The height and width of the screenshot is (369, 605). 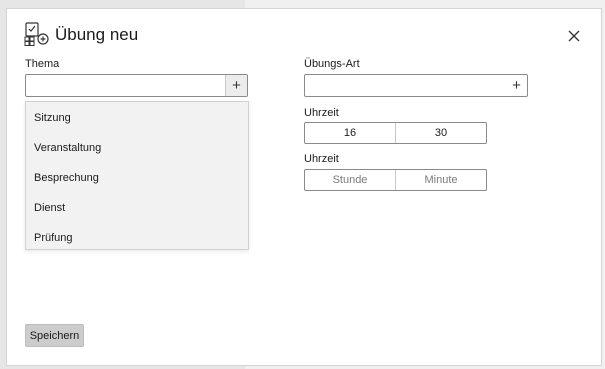 What do you see at coordinates (49, 208) in the screenshot?
I see `dropdown-item-dienst: Dienst` at bounding box center [49, 208].